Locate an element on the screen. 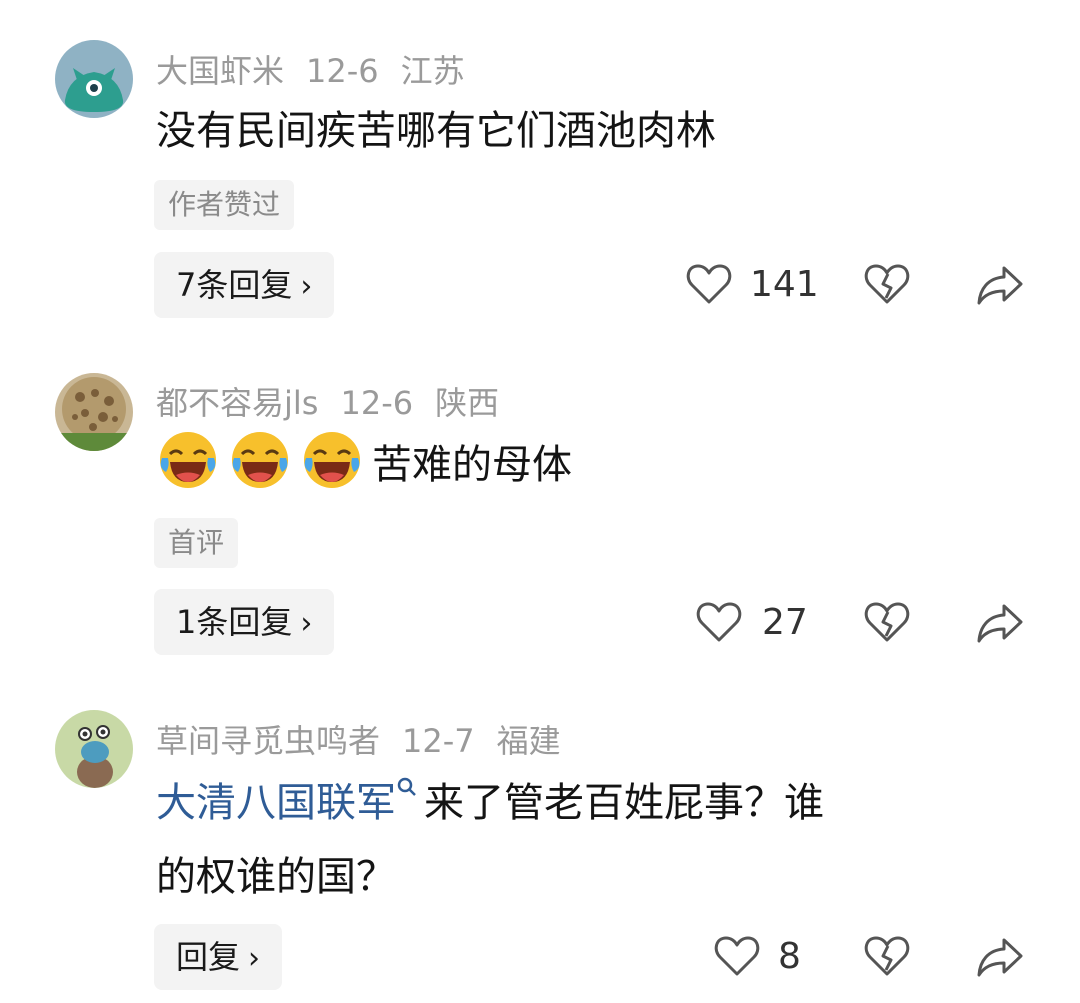 The height and width of the screenshot is (1003, 1080). comment-text: 来了管老百姓屁事？谁 is located at coordinates (624, 803).